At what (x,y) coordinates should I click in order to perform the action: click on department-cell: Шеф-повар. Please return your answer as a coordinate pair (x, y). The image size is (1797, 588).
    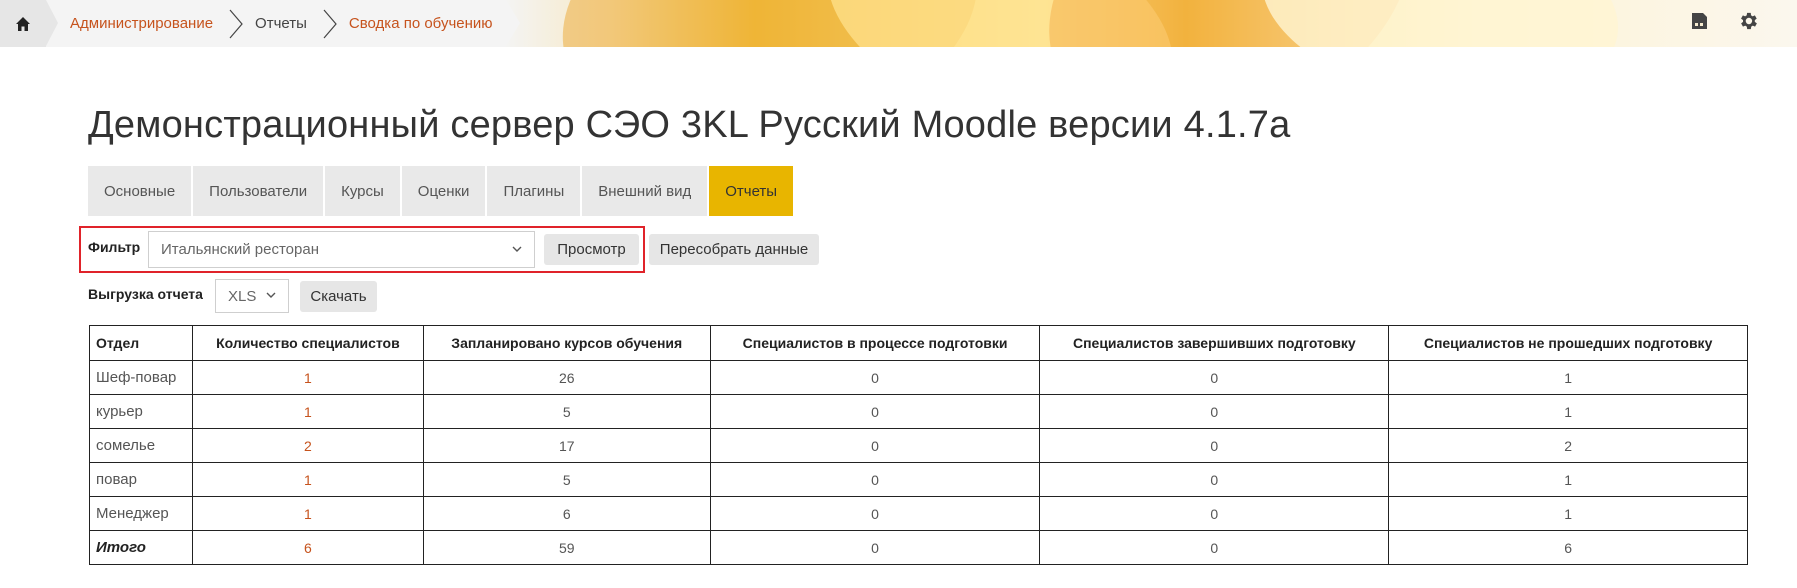
    Looking at the image, I should click on (141, 377).